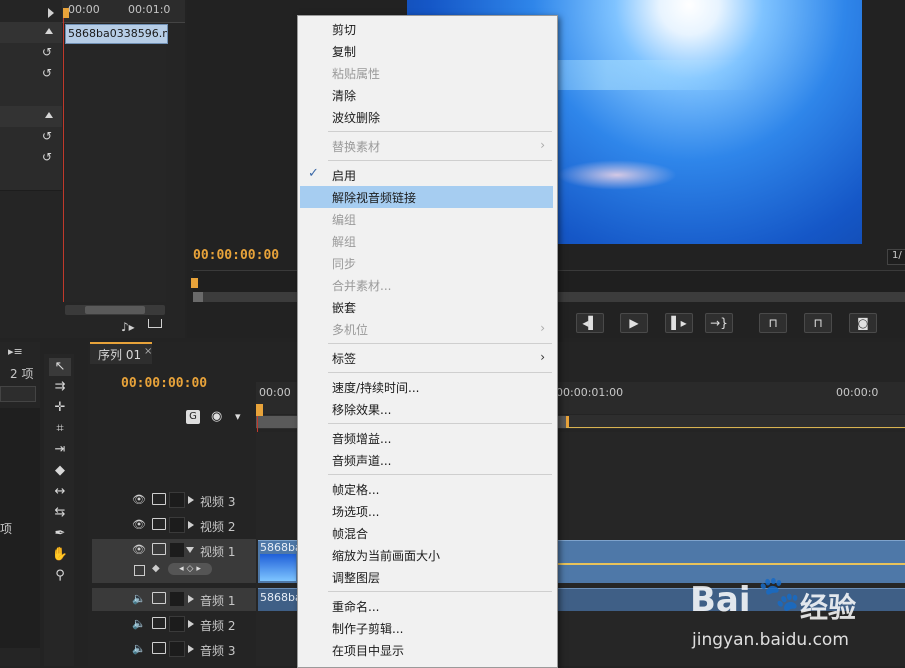  Describe the element at coordinates (634, 323) in the screenshot. I see `play-button: ▶` at that location.